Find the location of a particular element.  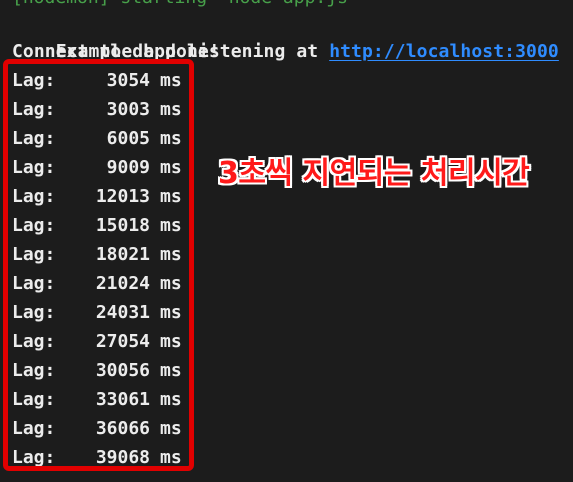

delay-annotation: 3초씩 지연되는 처리시간 is located at coordinates (373, 174).